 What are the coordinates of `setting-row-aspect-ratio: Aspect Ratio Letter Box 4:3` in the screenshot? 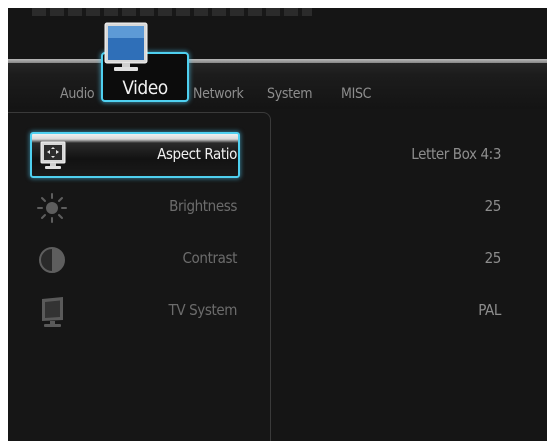 It's located at (277, 155).